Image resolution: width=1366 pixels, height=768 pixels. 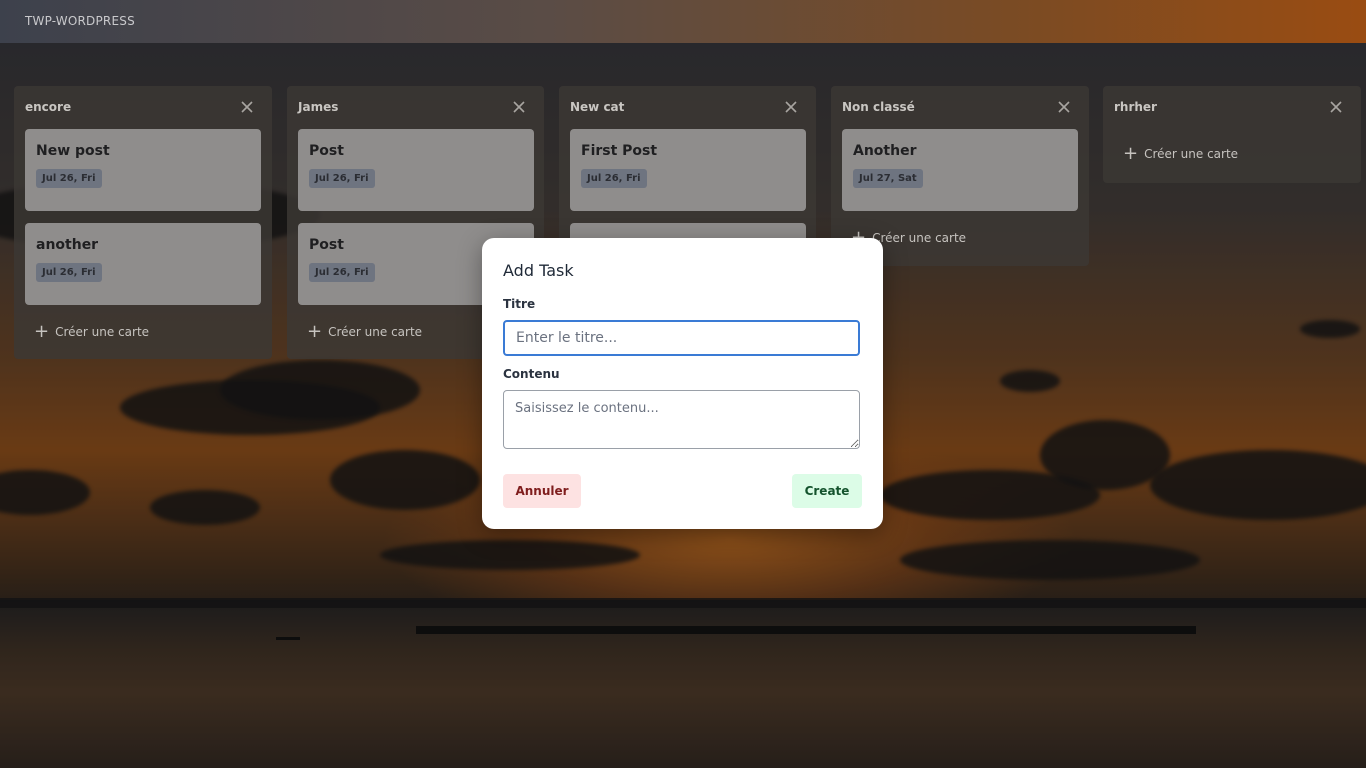 What do you see at coordinates (681, 338) in the screenshot?
I see `title-input` at bounding box center [681, 338].